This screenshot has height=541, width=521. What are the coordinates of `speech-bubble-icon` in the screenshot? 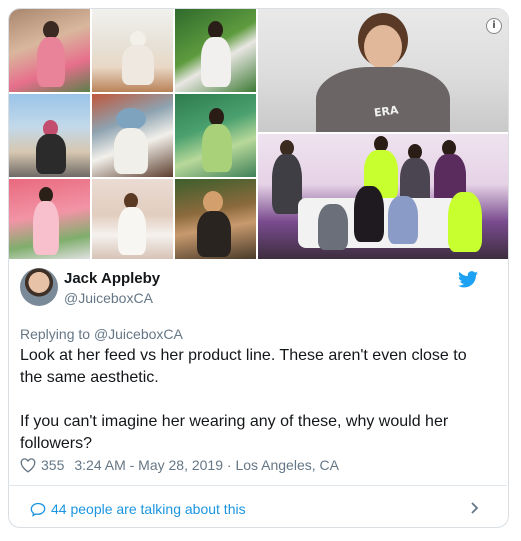 It's located at (38, 509).